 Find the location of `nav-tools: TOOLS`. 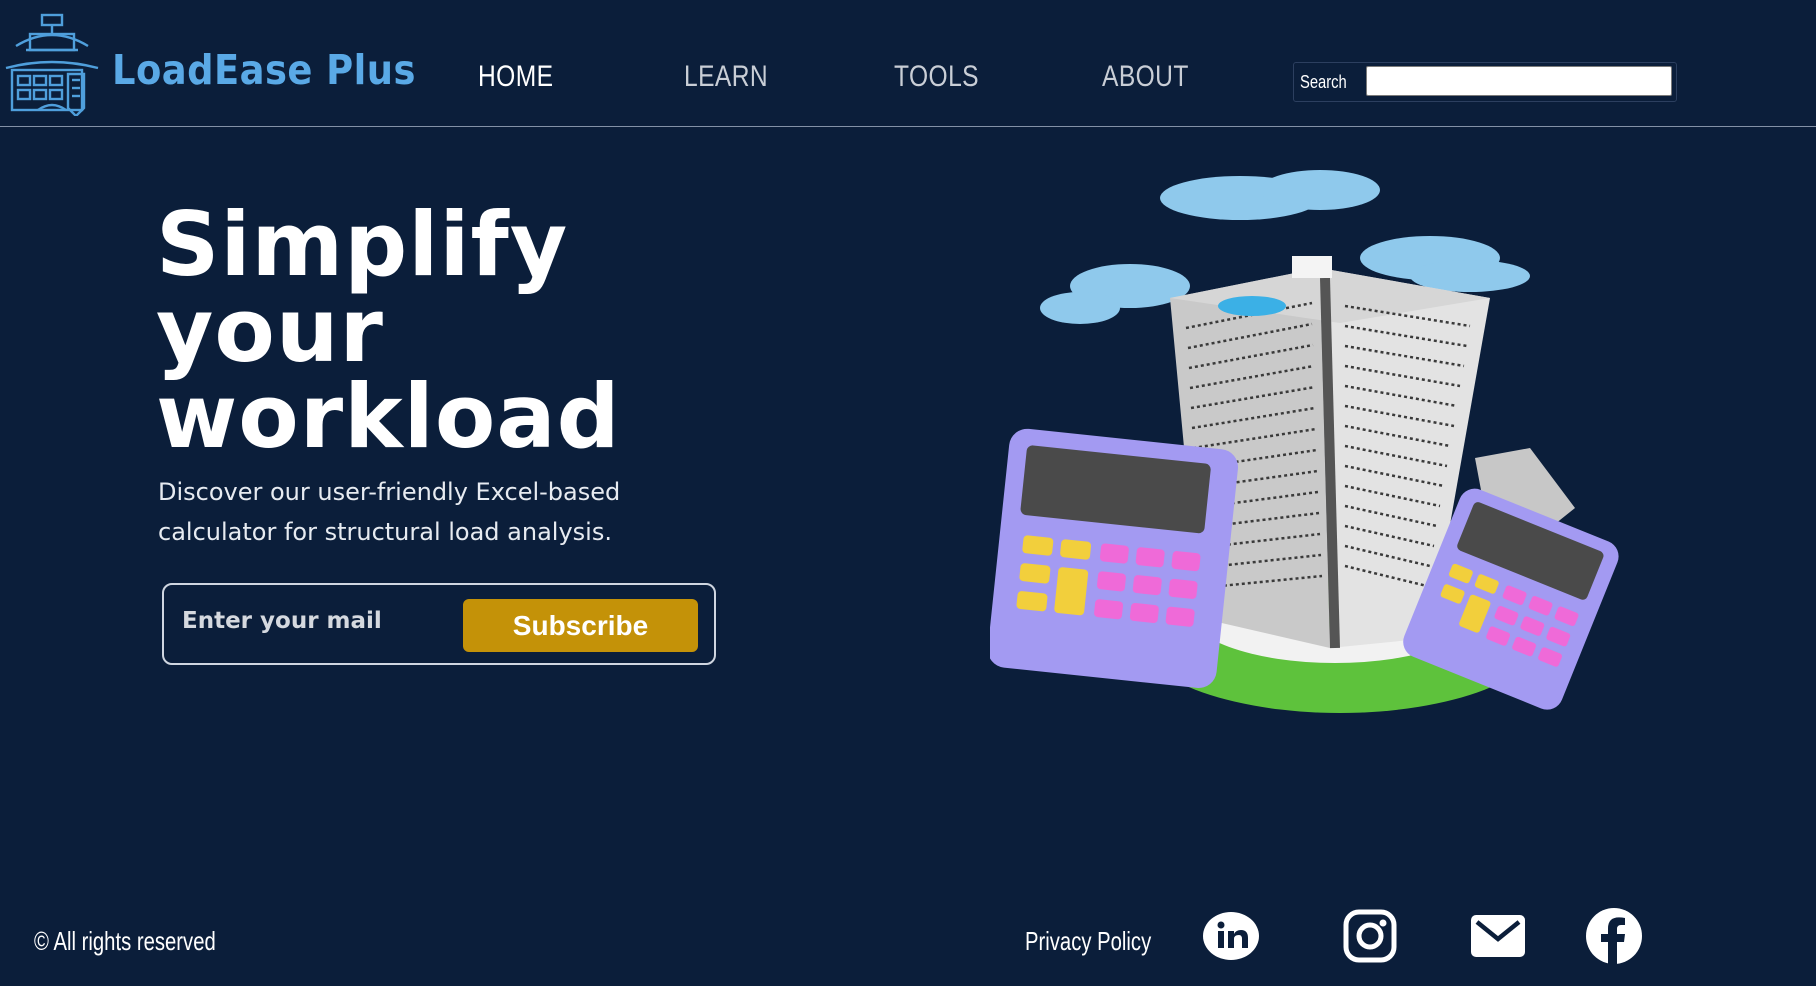

nav-tools: TOOLS is located at coordinates (936, 77).